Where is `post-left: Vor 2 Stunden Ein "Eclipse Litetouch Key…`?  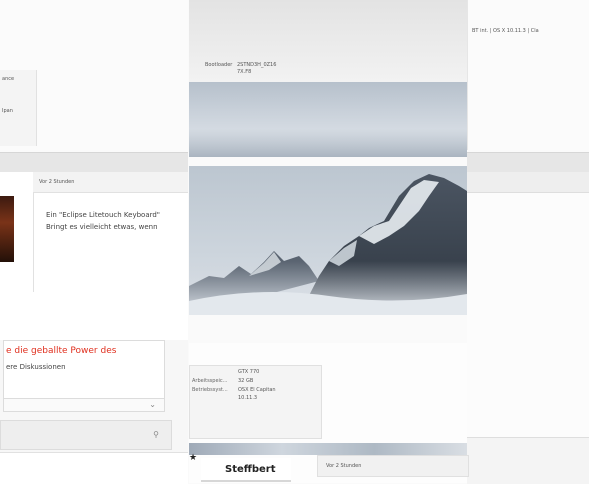
post-left: Vor 2 Stunden Ein "Eclipse Litetouch Key… is located at coordinates (94, 256).